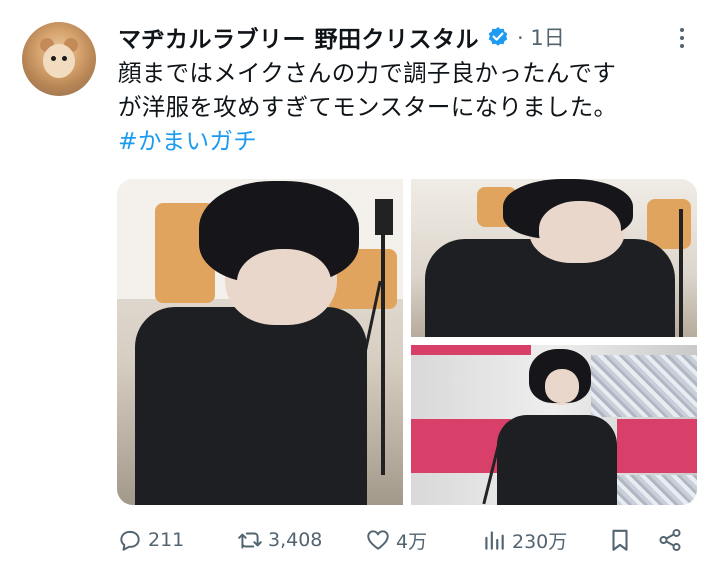 Image resolution: width=720 pixels, height=574 pixels. I want to click on retweet-button: 3,408, so click(279, 540).